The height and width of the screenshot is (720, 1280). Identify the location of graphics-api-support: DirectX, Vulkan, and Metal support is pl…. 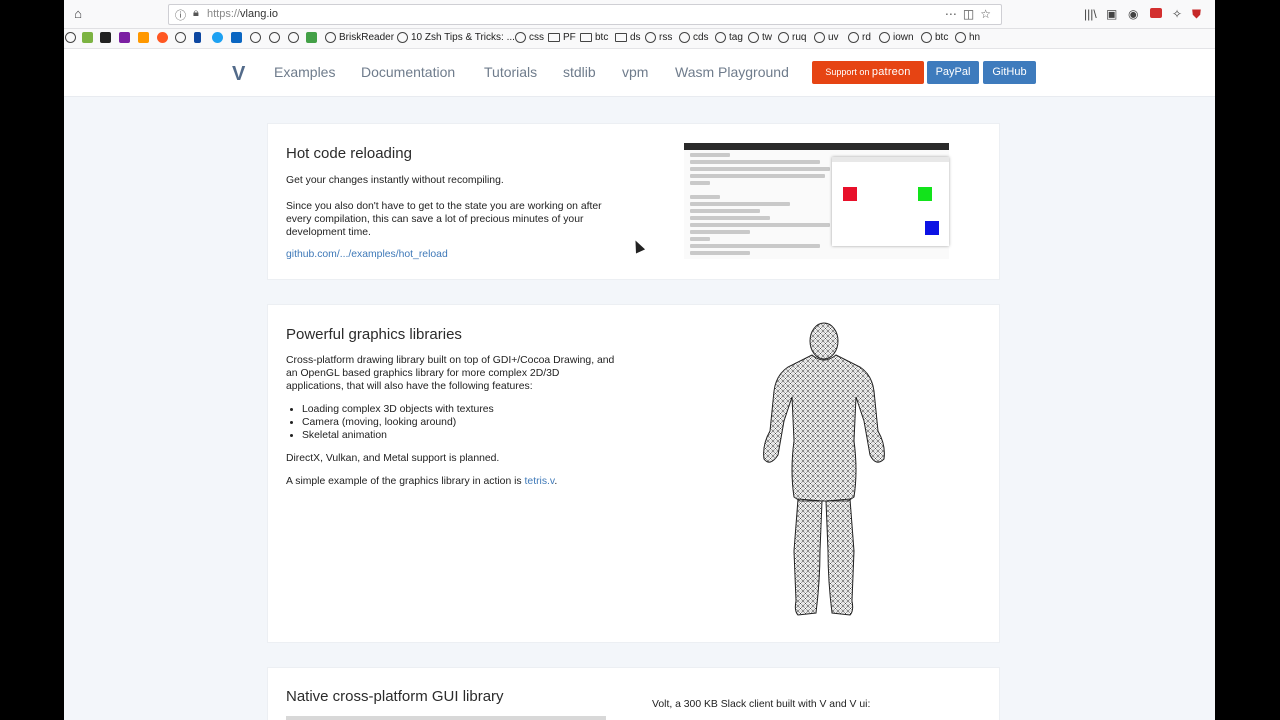
(393, 458).